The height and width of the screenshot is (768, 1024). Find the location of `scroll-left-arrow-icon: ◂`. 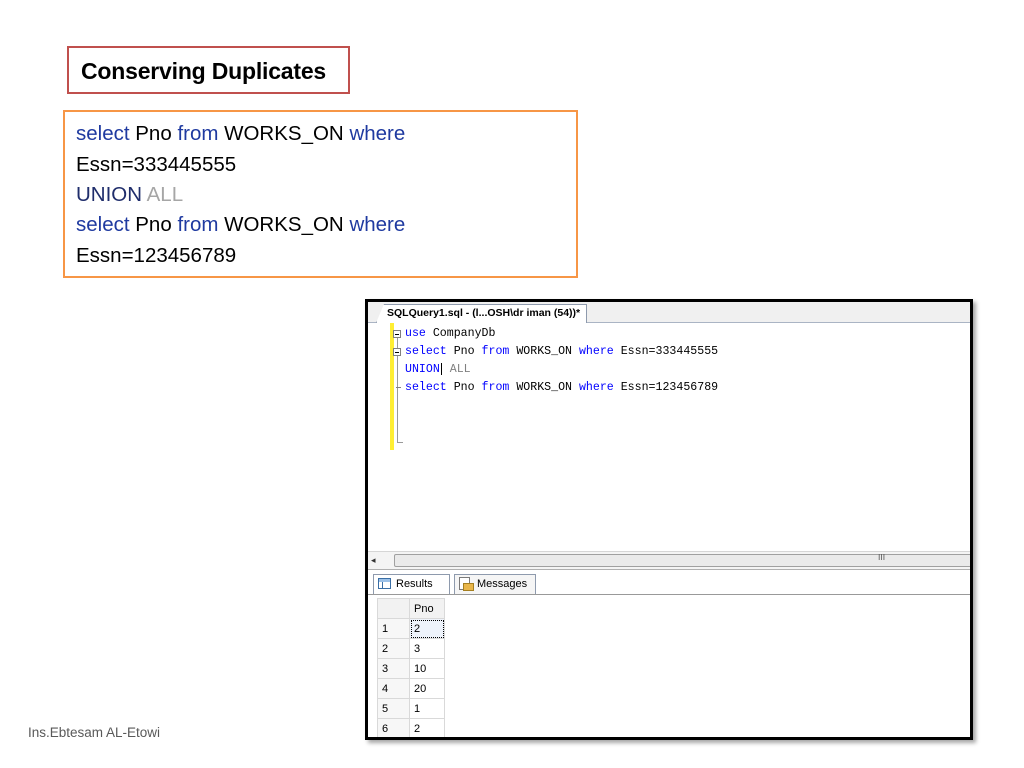

scroll-left-arrow-icon: ◂ is located at coordinates (373, 560).